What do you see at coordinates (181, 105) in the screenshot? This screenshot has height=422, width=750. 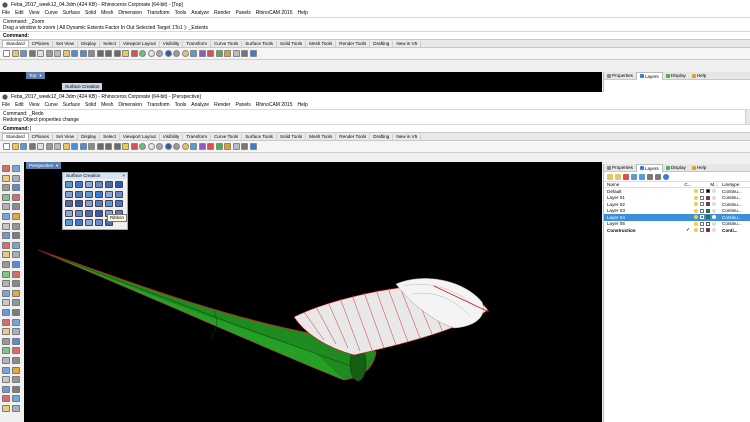 I see `menu-tools: Tools` at bounding box center [181, 105].